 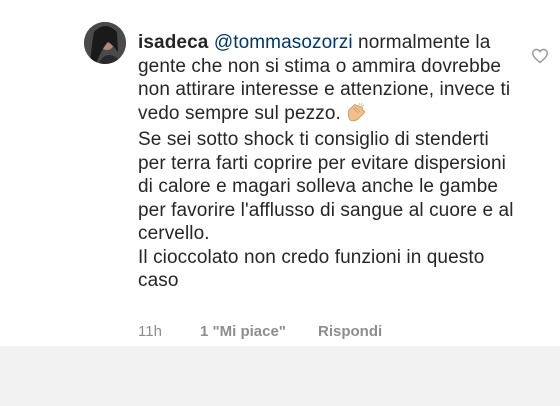 I want to click on avatar-image, so click(x=105, y=43).